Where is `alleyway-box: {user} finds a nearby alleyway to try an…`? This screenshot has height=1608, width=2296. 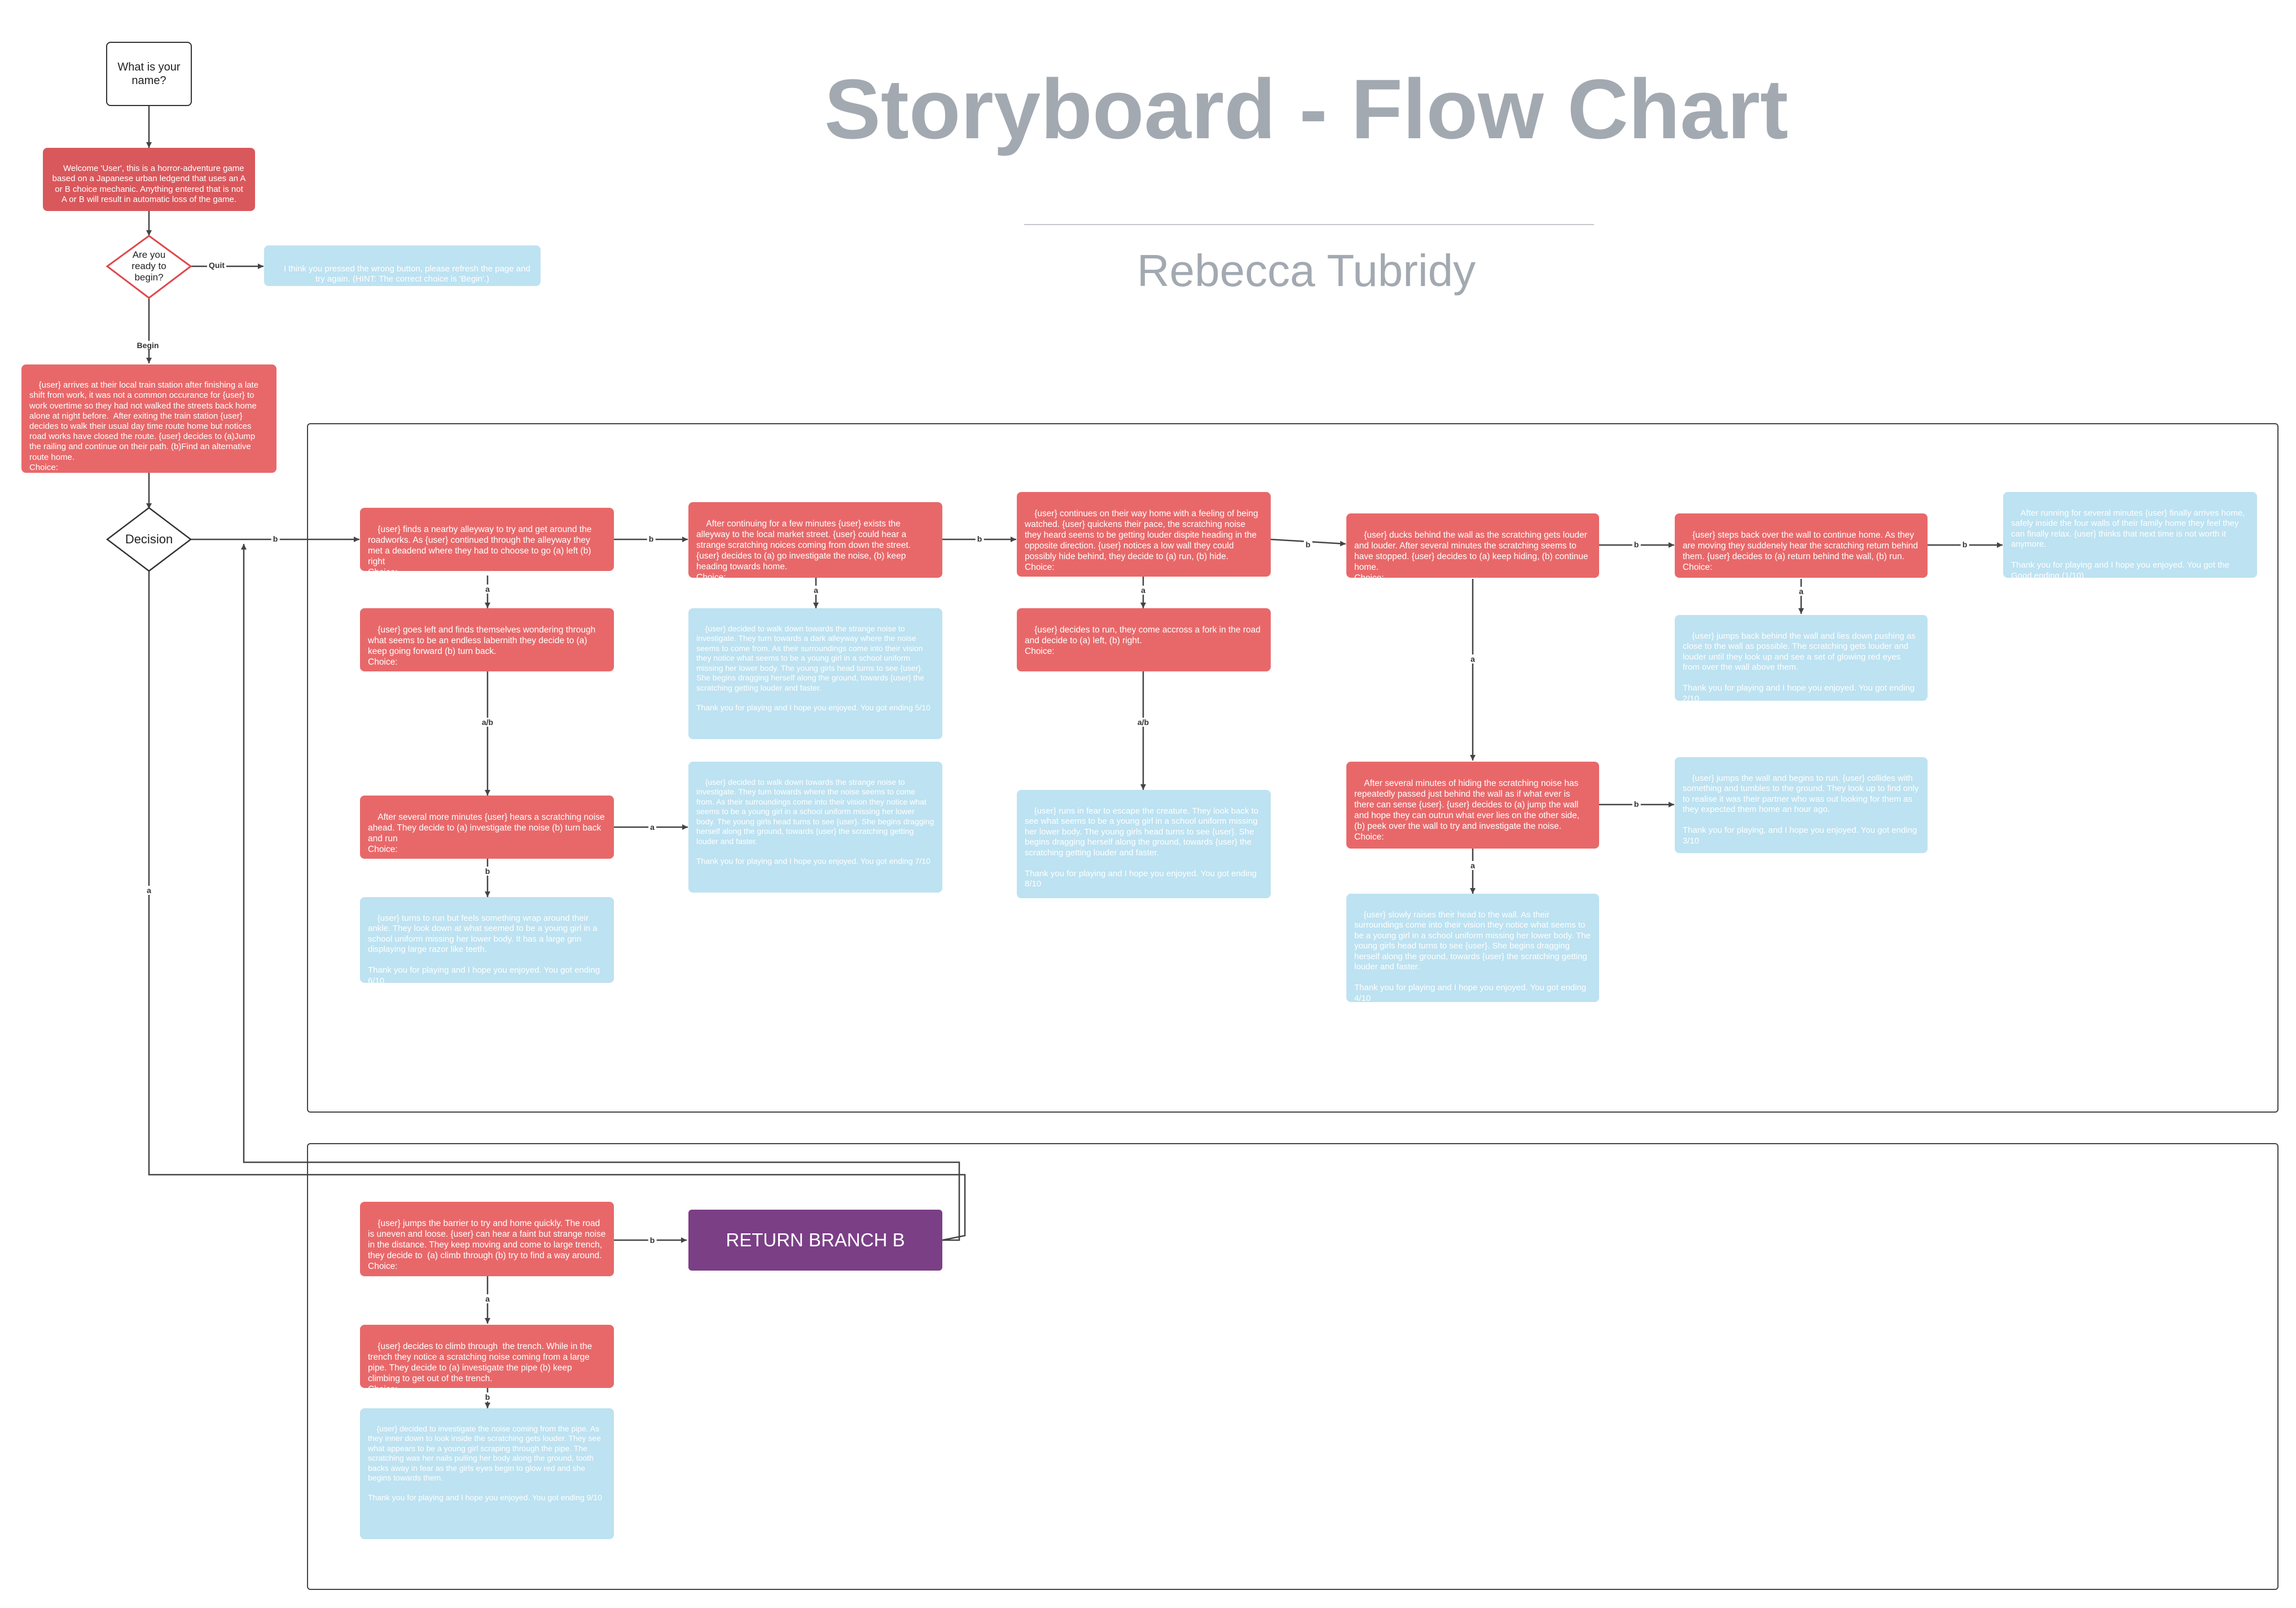 alleyway-box: {user} finds a nearby alleyway to try an… is located at coordinates (487, 539).